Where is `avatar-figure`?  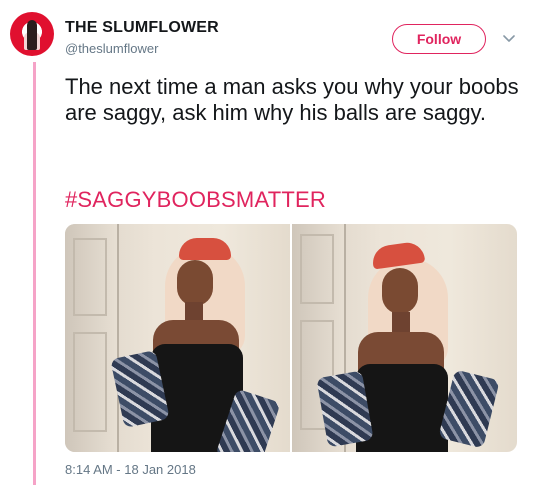 avatar-figure is located at coordinates (32, 35).